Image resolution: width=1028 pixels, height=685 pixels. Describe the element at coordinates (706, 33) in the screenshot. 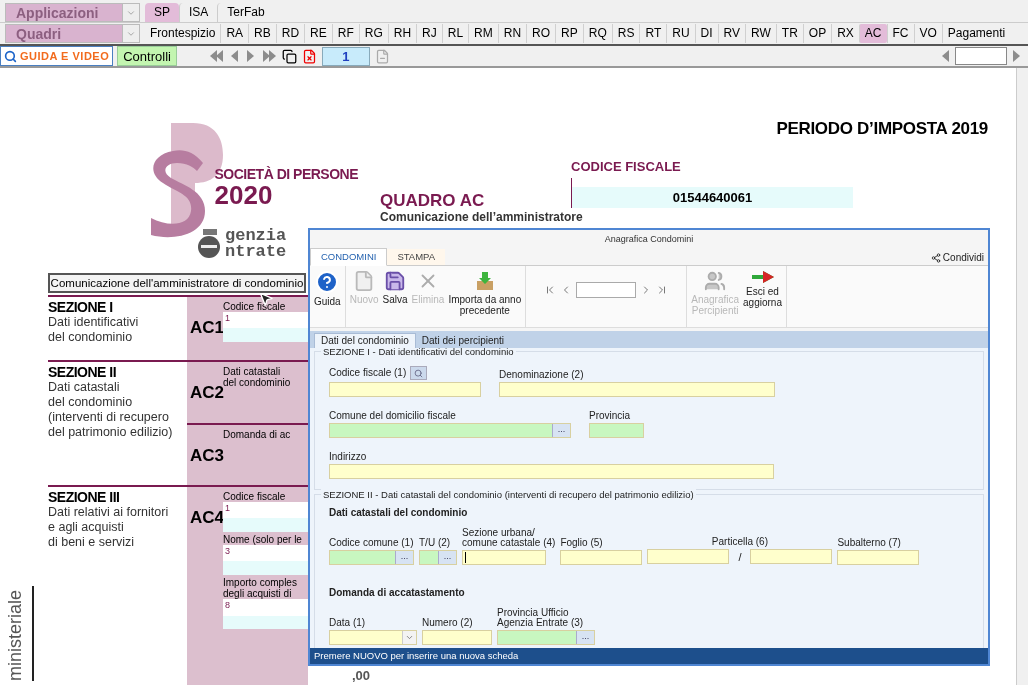

I see `quadro-tab: DI` at that location.